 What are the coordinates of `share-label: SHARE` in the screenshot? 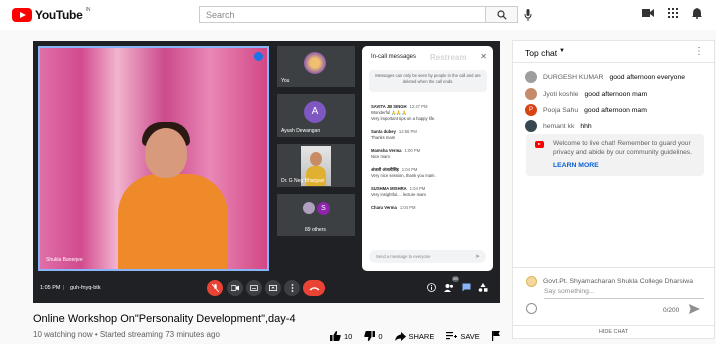 It's located at (421, 336).